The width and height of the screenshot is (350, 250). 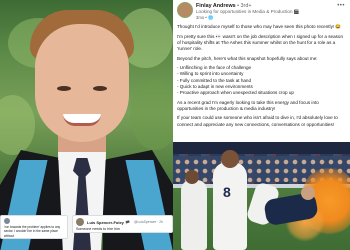 I want to click on protester-head, so click(x=308, y=193).